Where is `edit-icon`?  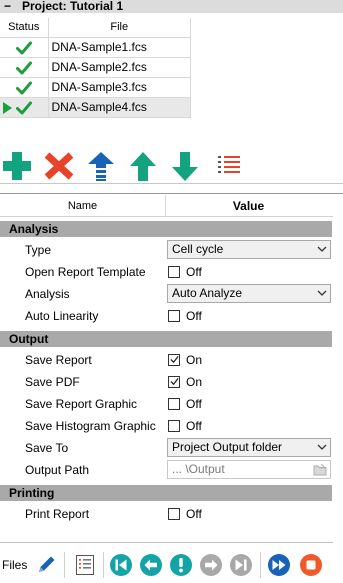
edit-icon is located at coordinates (46, 565).